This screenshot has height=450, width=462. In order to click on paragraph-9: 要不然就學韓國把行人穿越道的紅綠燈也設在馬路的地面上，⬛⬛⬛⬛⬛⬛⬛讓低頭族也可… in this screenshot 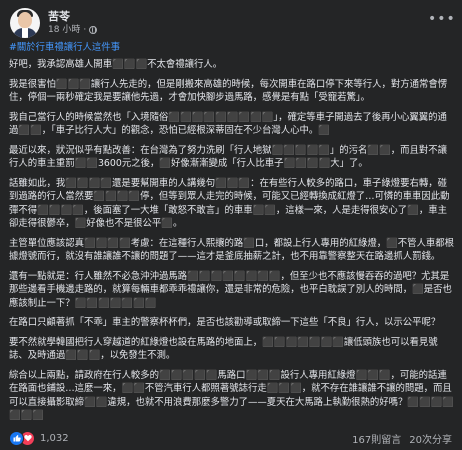, I will do `click(223, 349)`.